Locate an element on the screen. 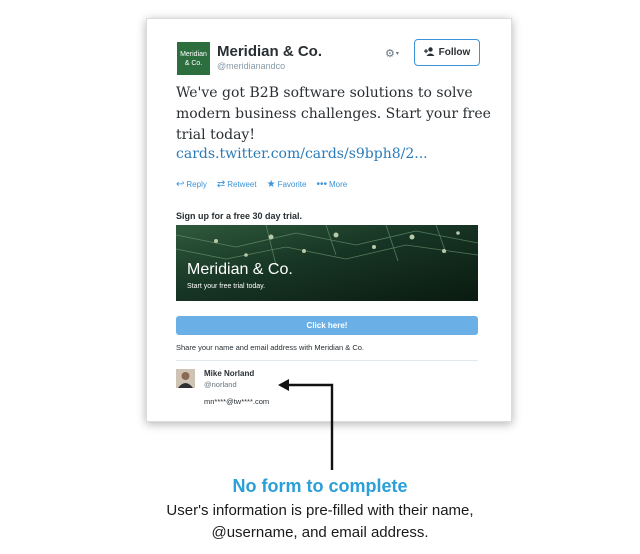  caption-body-line-2: @username, and email address. is located at coordinates (320, 532).